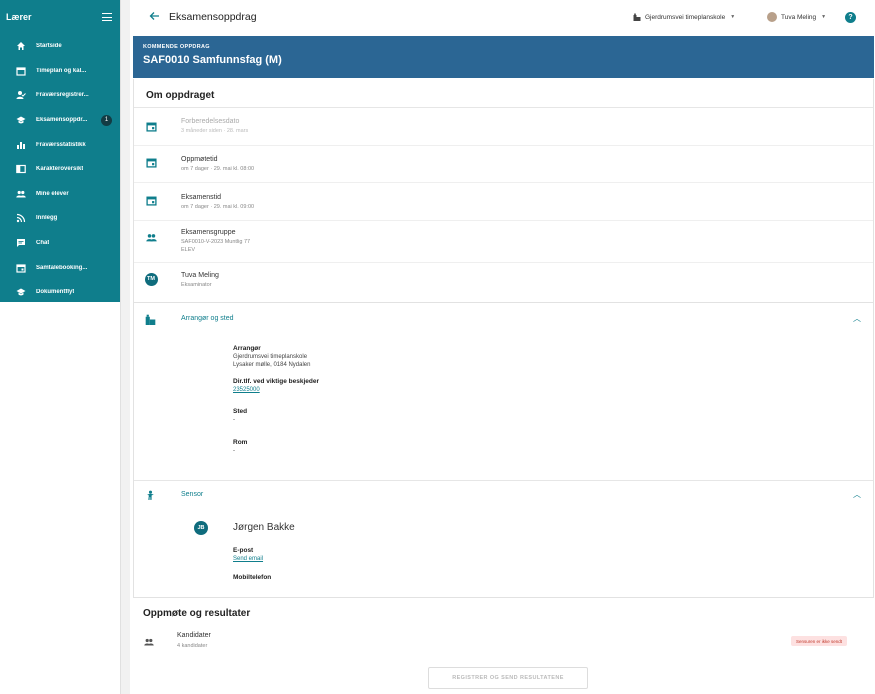  I want to click on section-title-about: Om oppdraget, so click(503, 93).